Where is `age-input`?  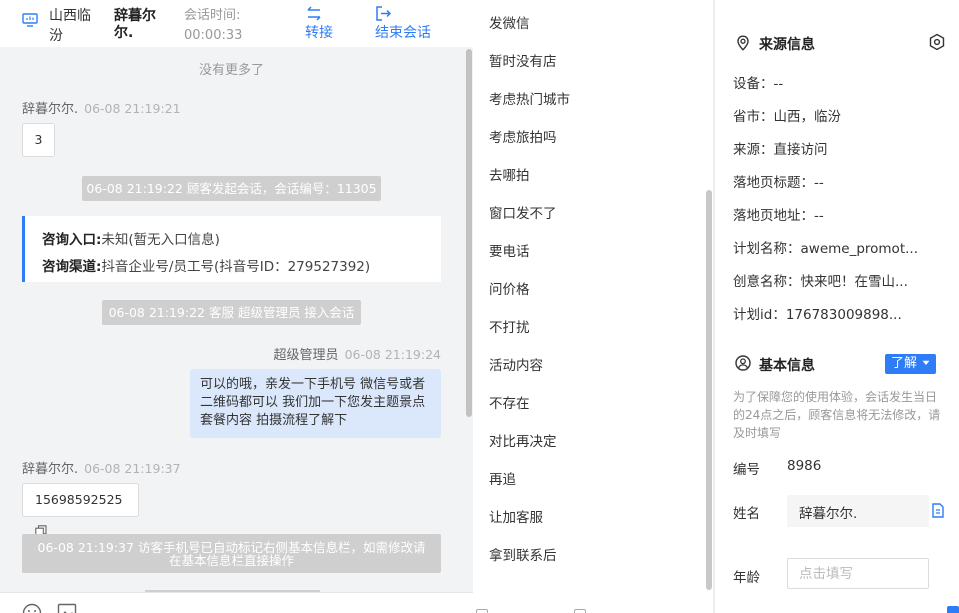 age-input is located at coordinates (858, 573).